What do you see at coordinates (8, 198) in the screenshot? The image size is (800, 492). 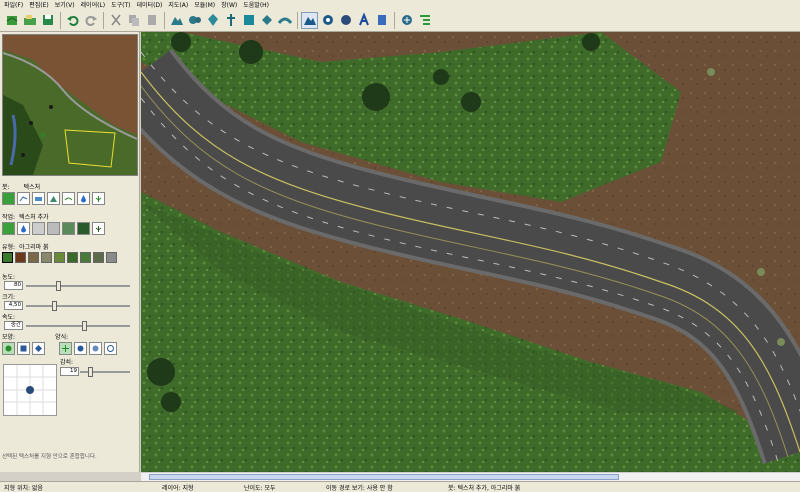 I see `brush-texture-button` at bounding box center [8, 198].